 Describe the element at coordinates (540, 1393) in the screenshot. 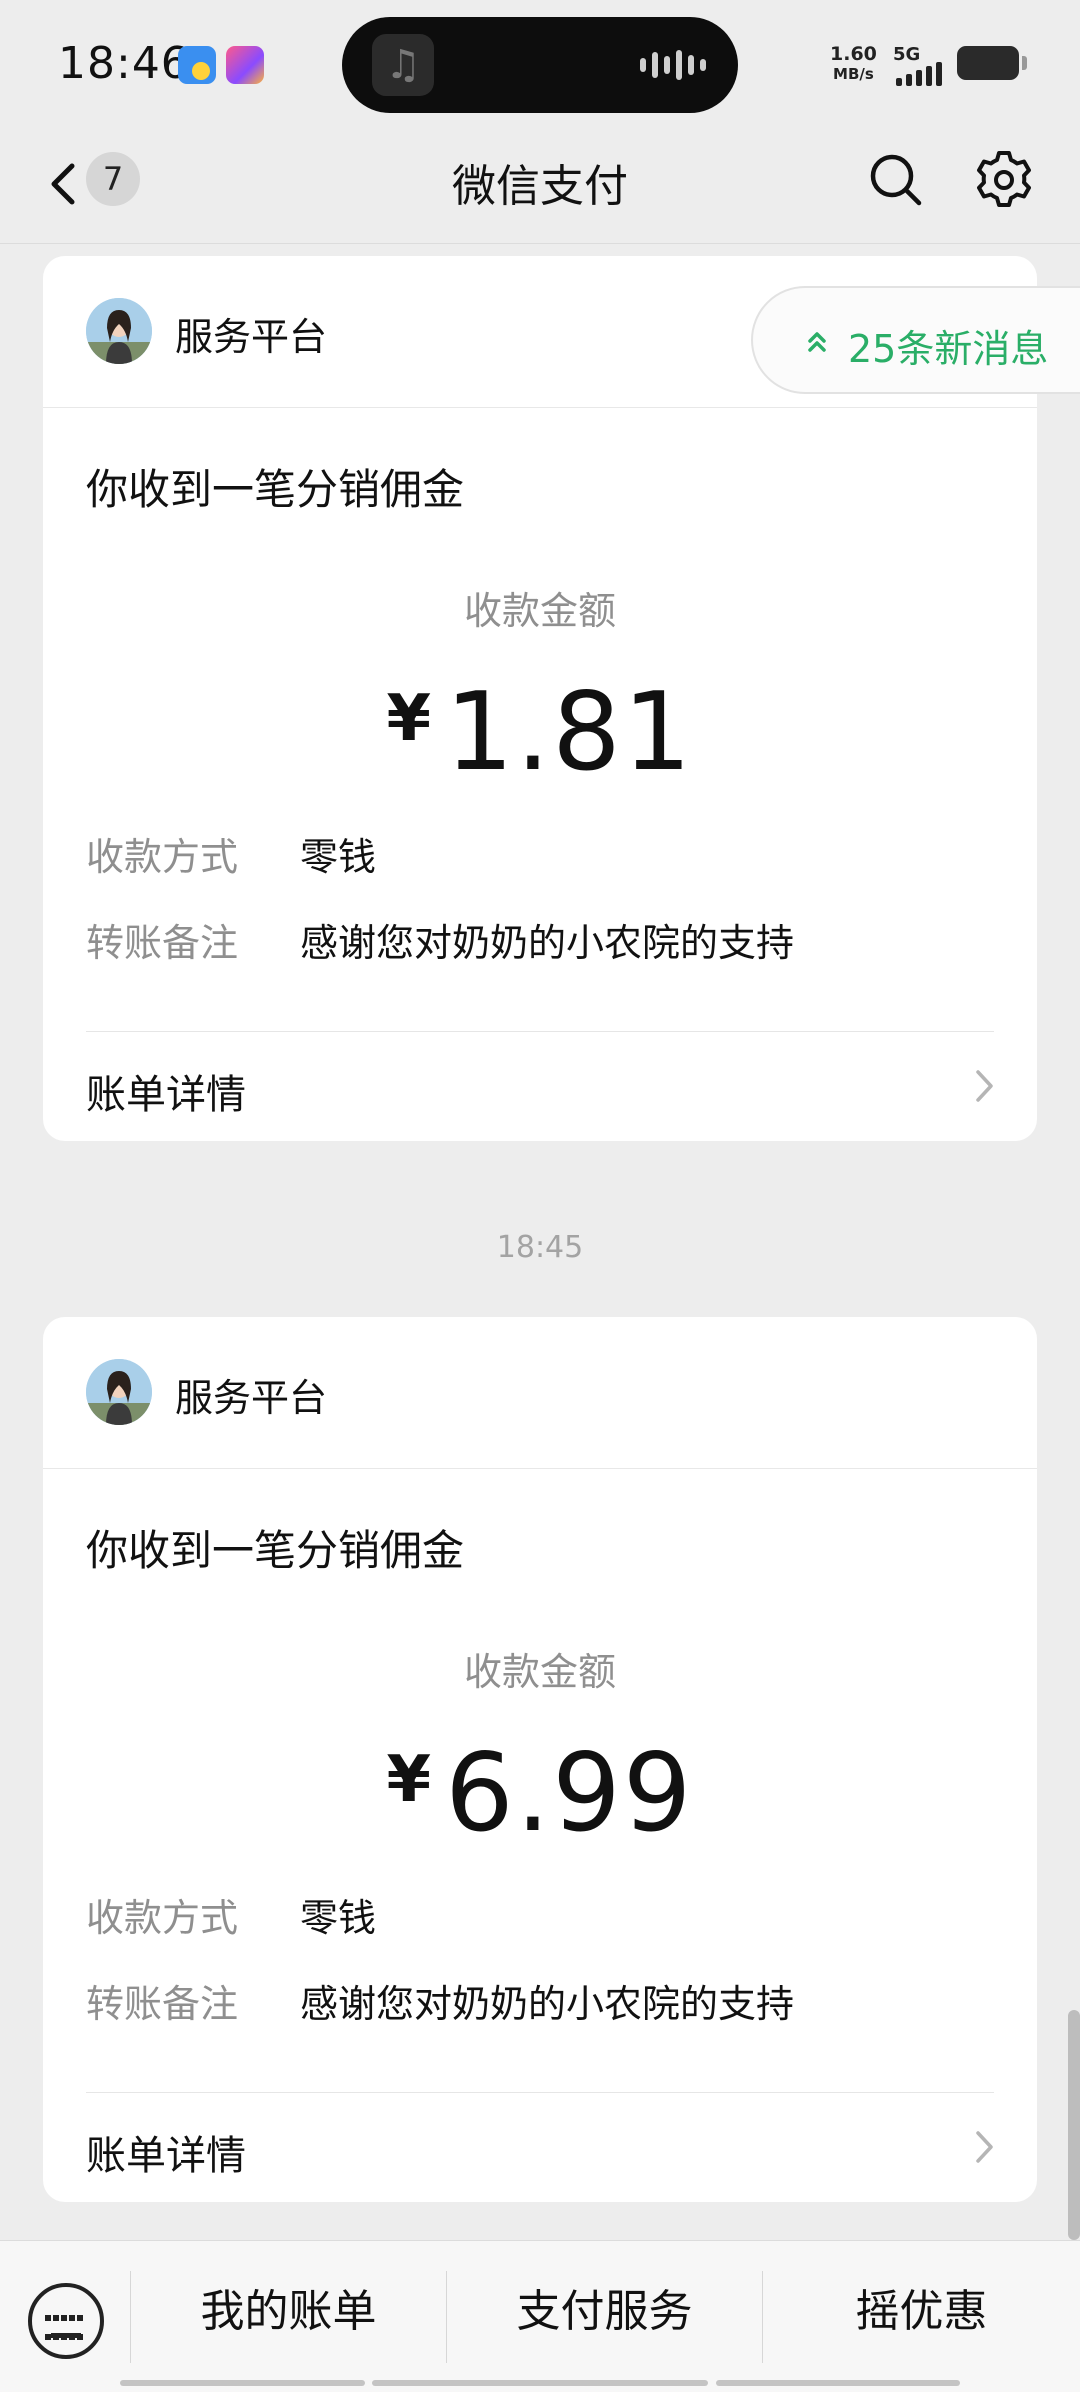

I see `card-header: 服务平台` at that location.